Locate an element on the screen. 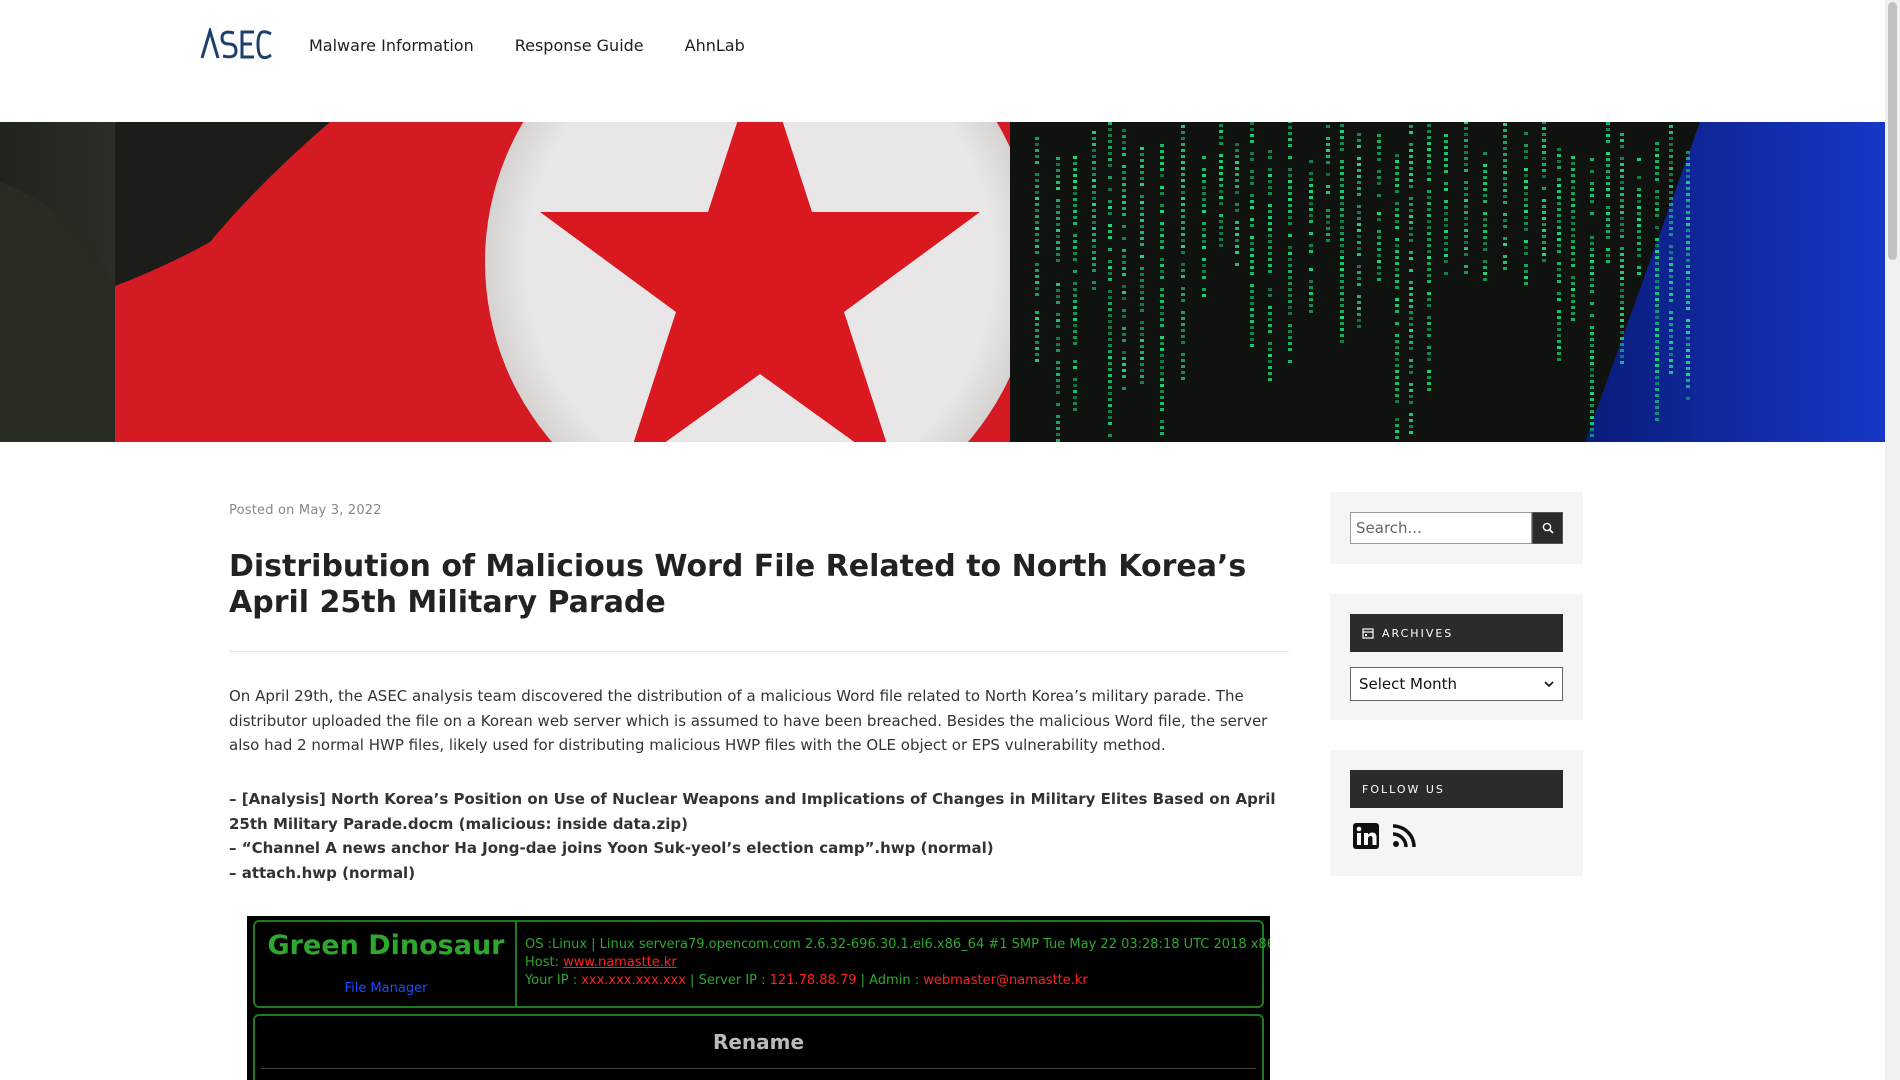  host-line: Host: www.namastte.kr is located at coordinates (897, 963).